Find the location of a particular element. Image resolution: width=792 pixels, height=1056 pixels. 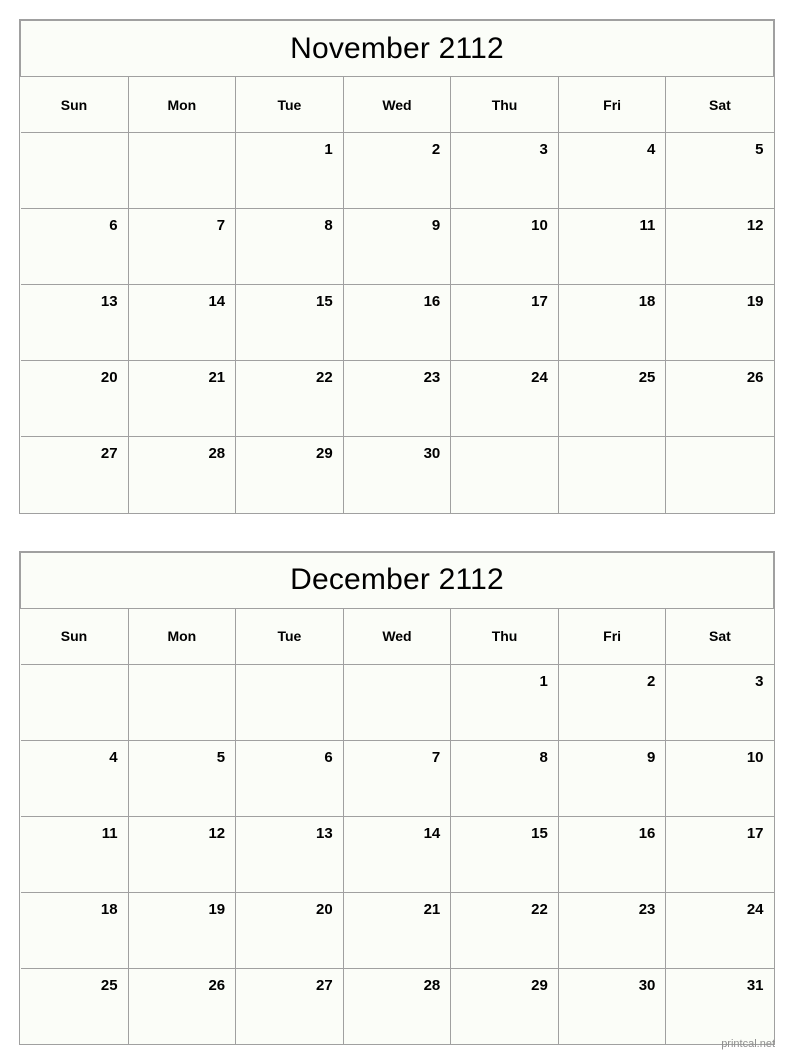

week-row: 27 28 29 30 is located at coordinates (397, 474).